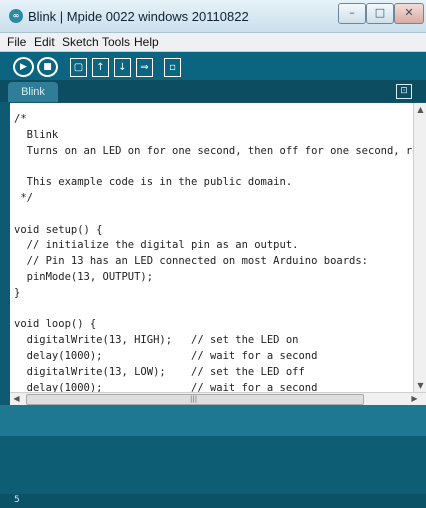  What do you see at coordinates (78, 67) in the screenshot?
I see `new-sketch-icon: ▢` at bounding box center [78, 67].